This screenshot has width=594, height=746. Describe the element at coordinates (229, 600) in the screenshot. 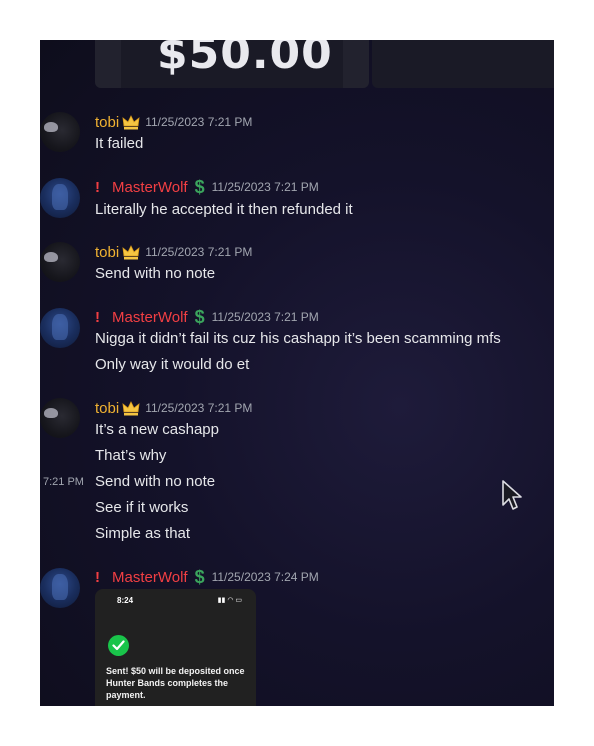

I see `phone-status-icons: ▮▮ ◠ ▭` at that location.